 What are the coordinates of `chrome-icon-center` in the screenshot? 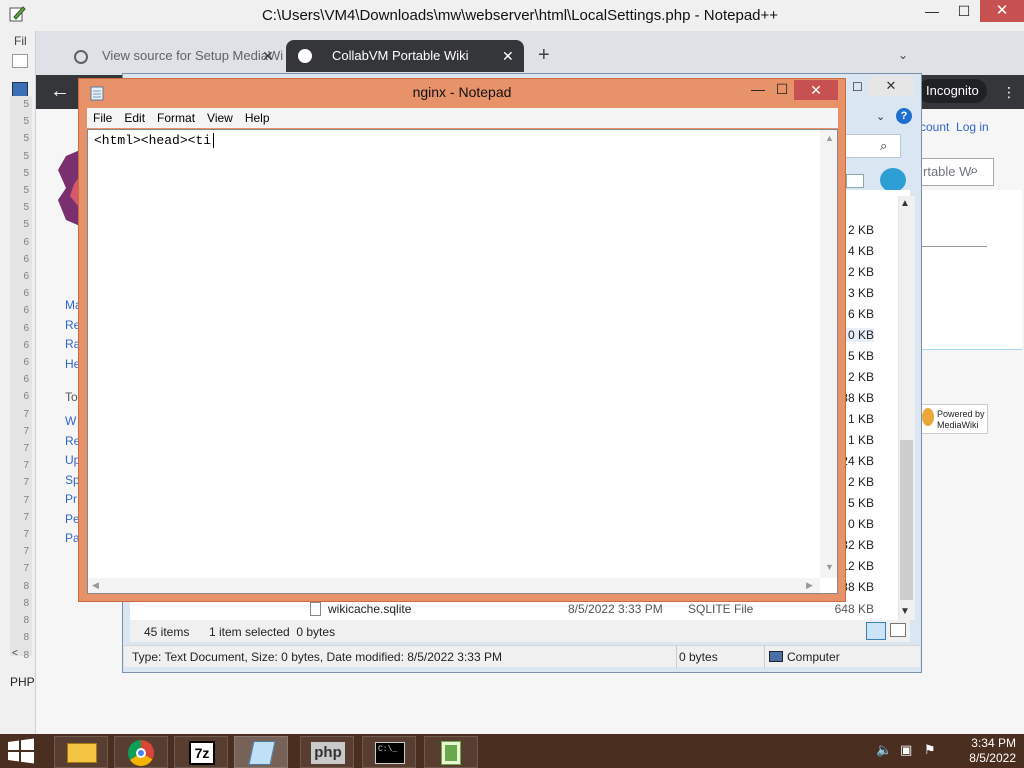 It's located at (141, 753).